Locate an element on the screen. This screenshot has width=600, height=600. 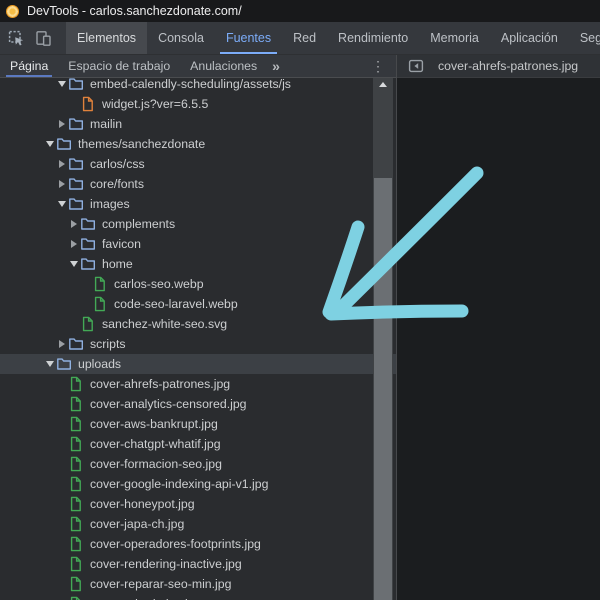
editor-tab-label: cover-ahrefs-patrones.jpg is located at coordinates (508, 66).